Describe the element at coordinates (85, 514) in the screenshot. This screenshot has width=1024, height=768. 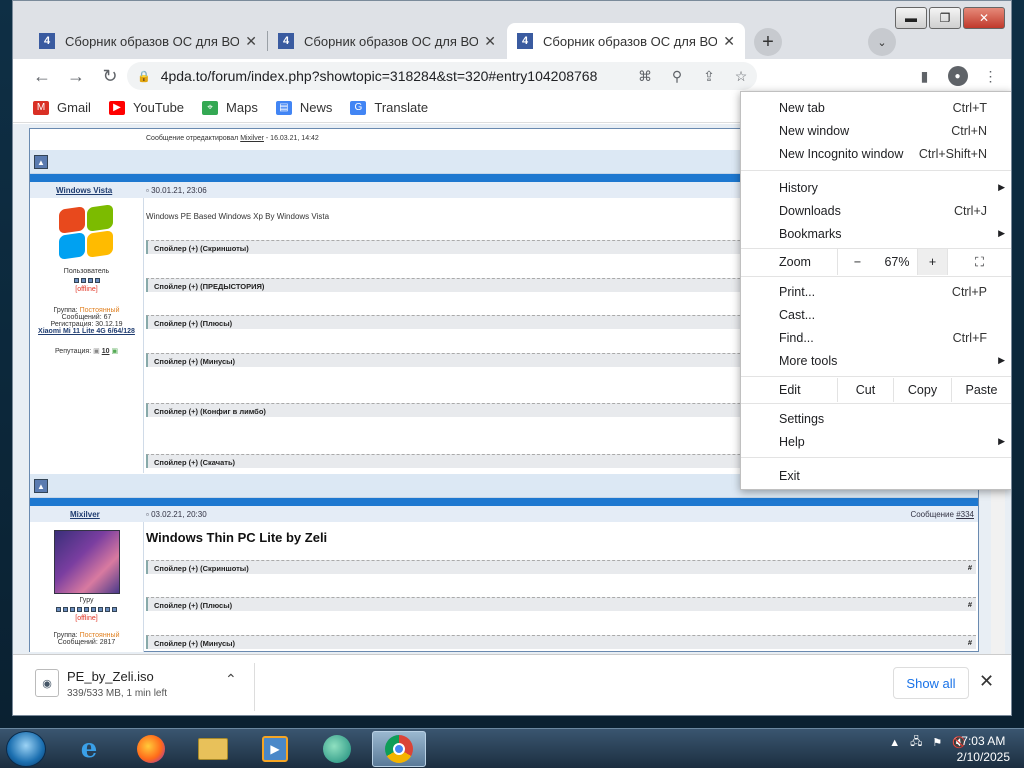
I see `post-author-link: Mixilver` at that location.